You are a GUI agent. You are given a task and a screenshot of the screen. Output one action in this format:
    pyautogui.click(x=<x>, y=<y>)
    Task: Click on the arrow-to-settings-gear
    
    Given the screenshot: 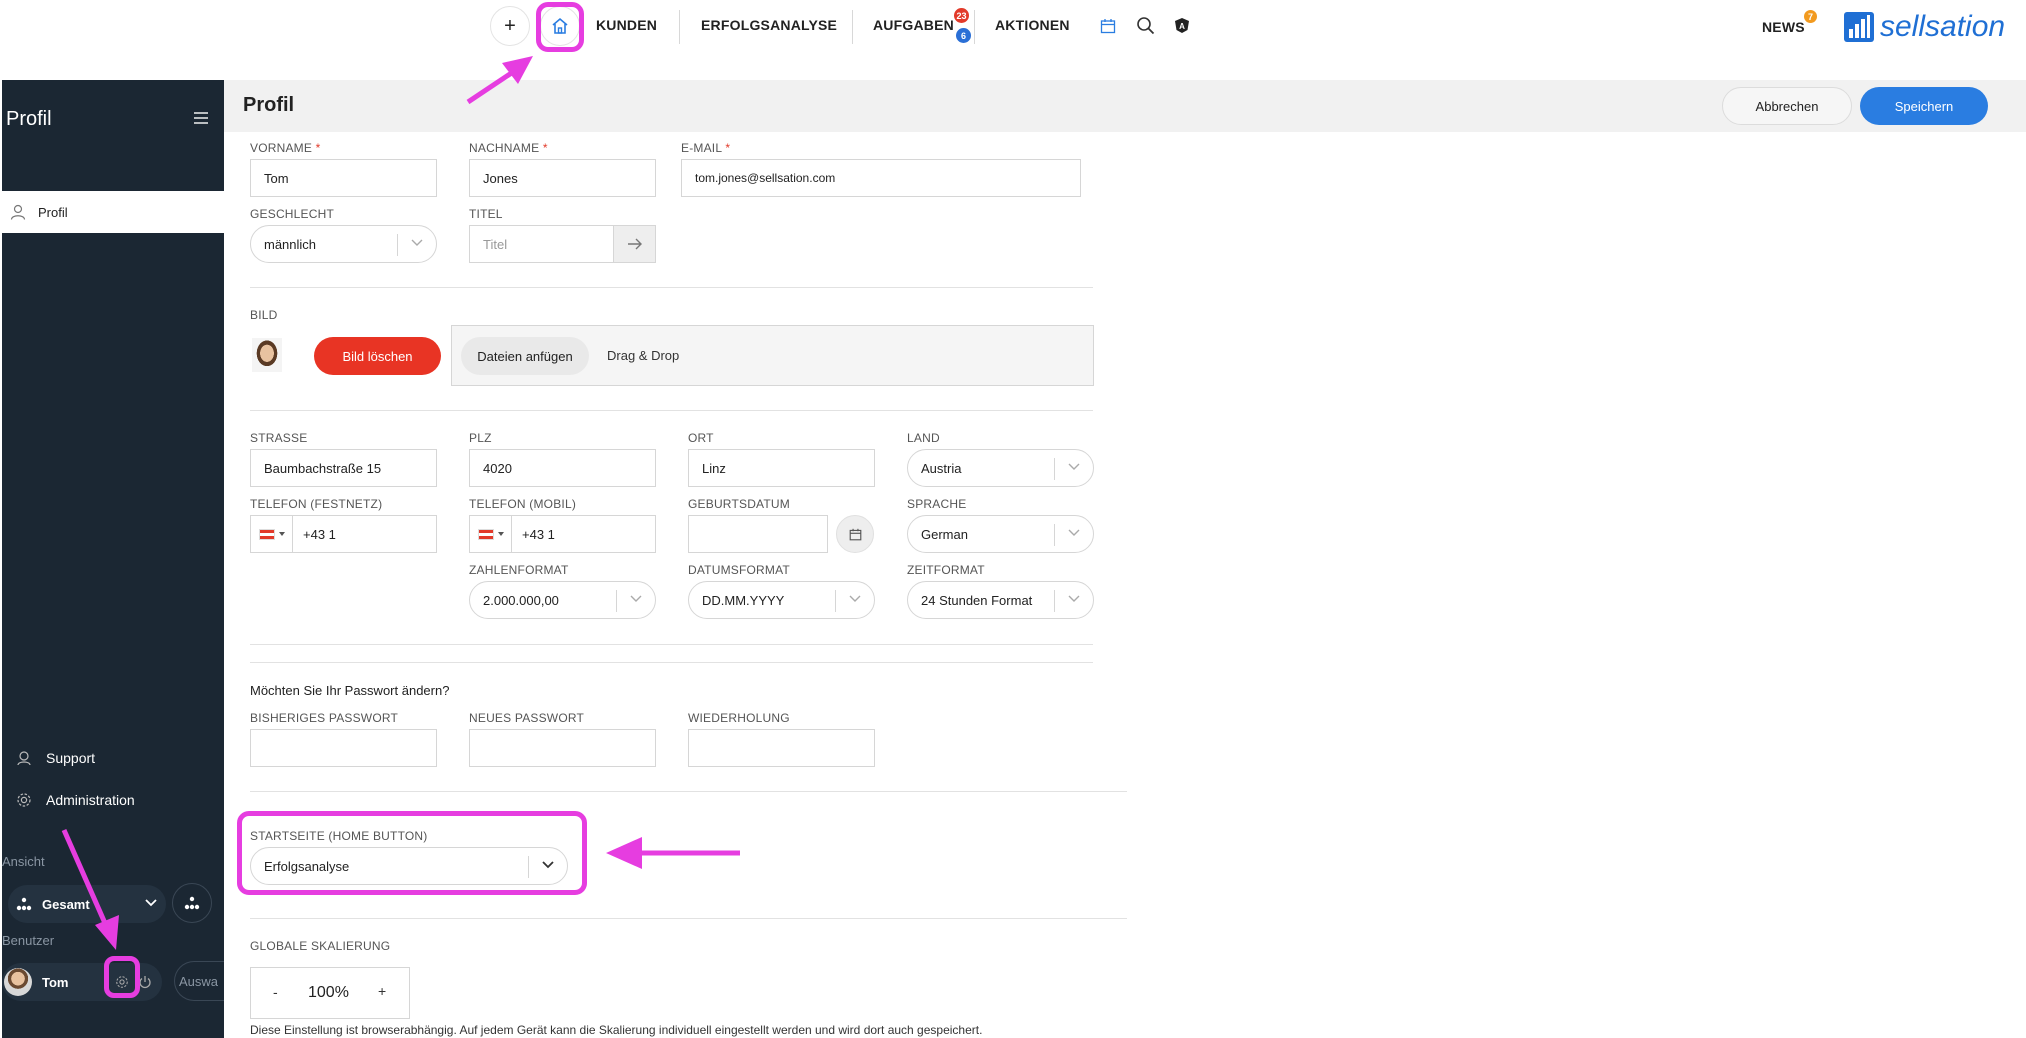 What is the action you would take?
    pyautogui.click(x=90, y=889)
    